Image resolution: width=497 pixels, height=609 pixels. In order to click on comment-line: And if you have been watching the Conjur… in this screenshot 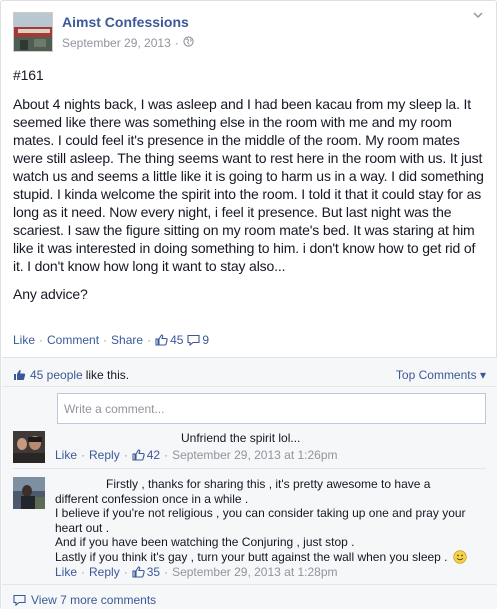, I will do `click(205, 542)`.